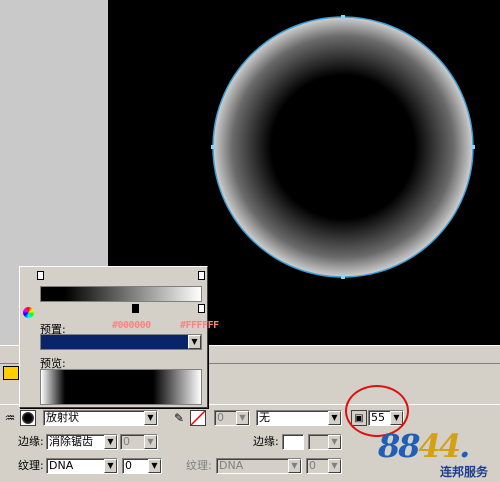 The height and width of the screenshot is (482, 500). I want to click on pencil-icon: ✎, so click(179, 418).